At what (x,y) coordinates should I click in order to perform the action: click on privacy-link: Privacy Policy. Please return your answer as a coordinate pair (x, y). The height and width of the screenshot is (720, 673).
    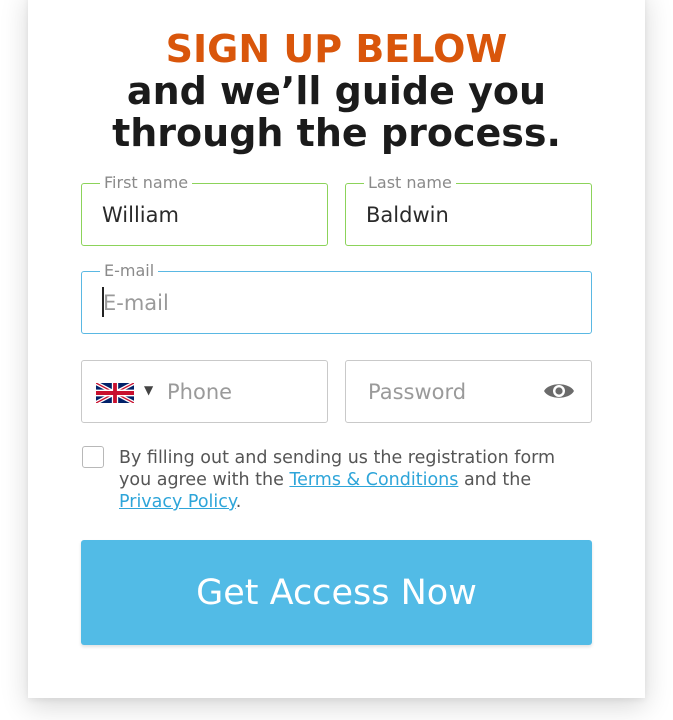
    Looking at the image, I should click on (177, 502).